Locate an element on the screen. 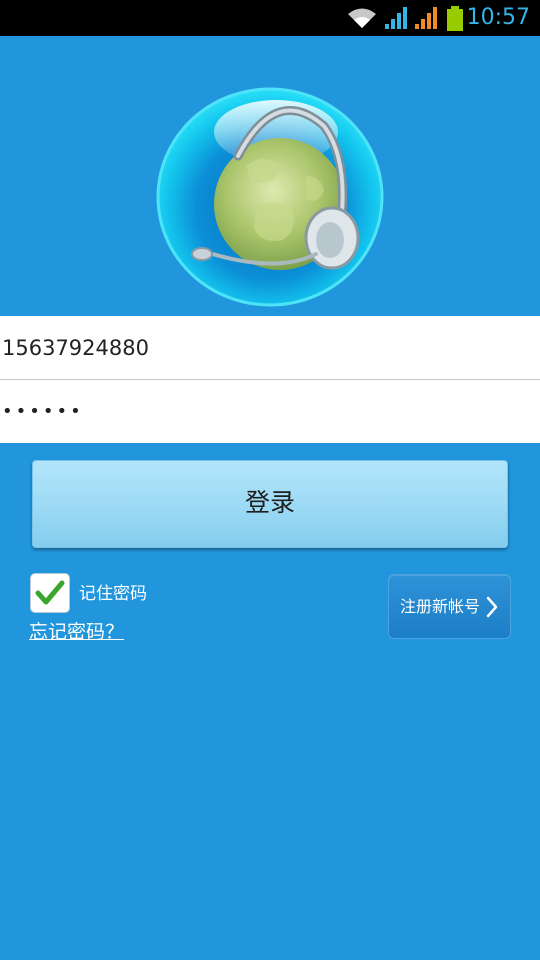 The image size is (540, 960). status-time: 10:57 is located at coordinates (498, 17).